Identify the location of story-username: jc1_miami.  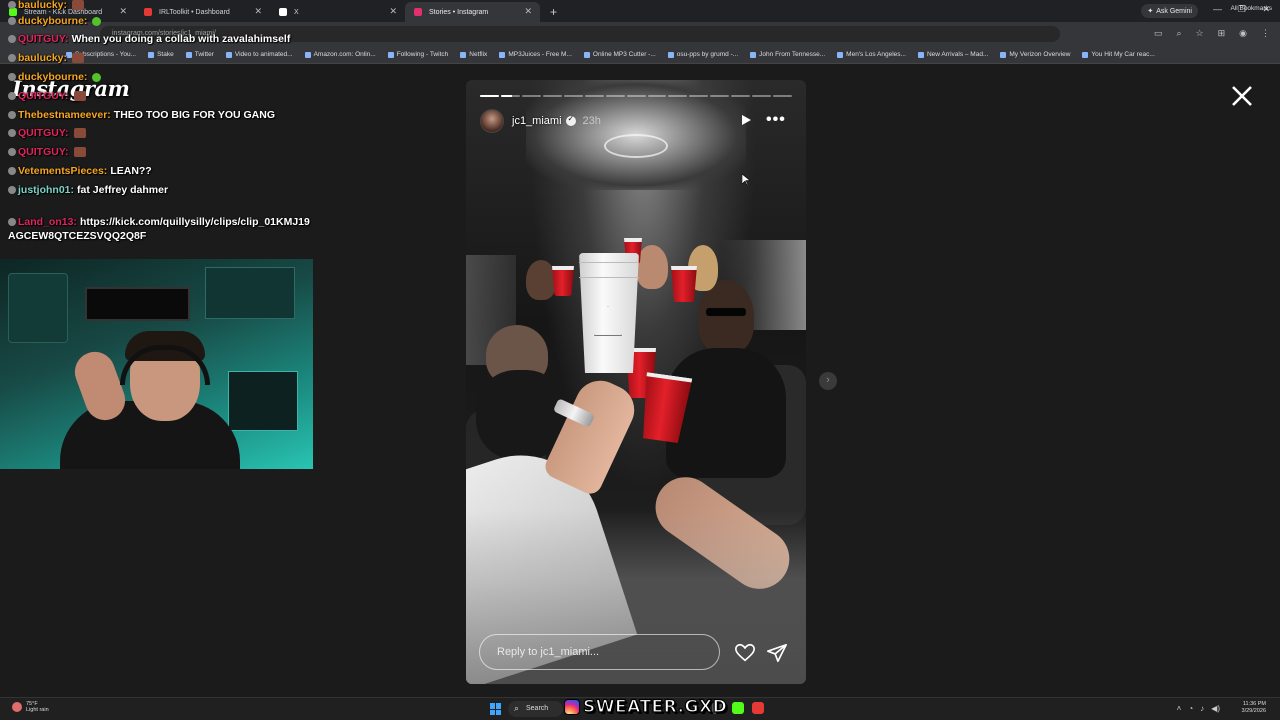
(537, 121).